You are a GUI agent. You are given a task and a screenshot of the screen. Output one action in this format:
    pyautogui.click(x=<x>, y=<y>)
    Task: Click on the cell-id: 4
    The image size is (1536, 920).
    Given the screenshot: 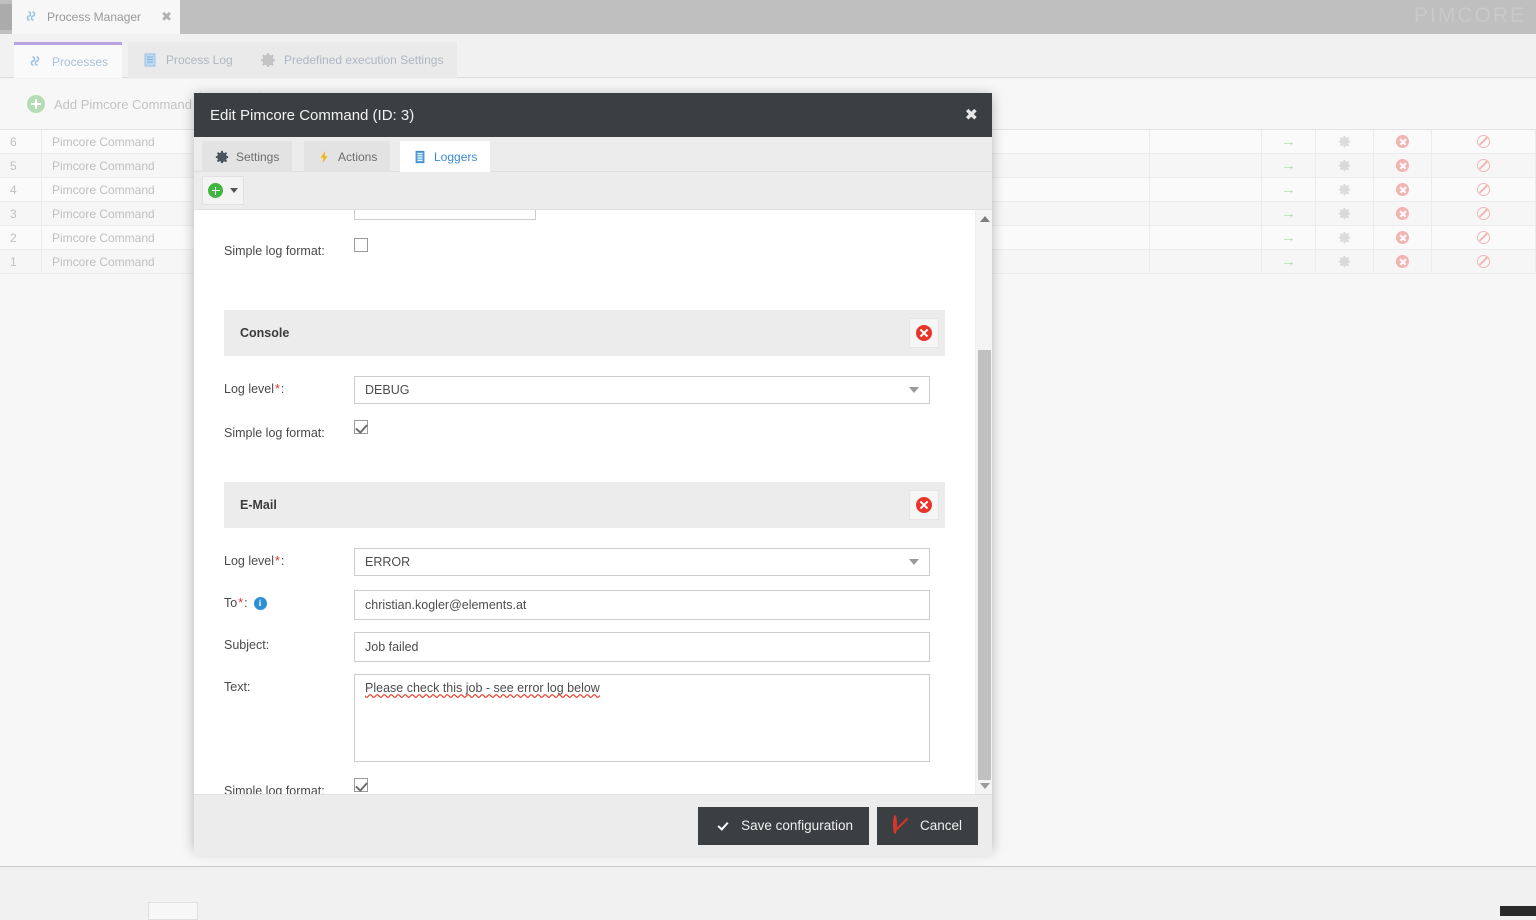 What is the action you would take?
    pyautogui.click(x=21, y=189)
    